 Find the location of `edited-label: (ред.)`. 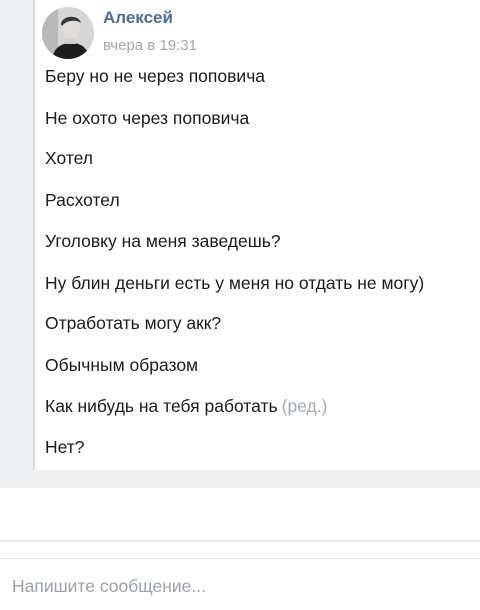

edited-label: (ред.) is located at coordinates (304, 406).